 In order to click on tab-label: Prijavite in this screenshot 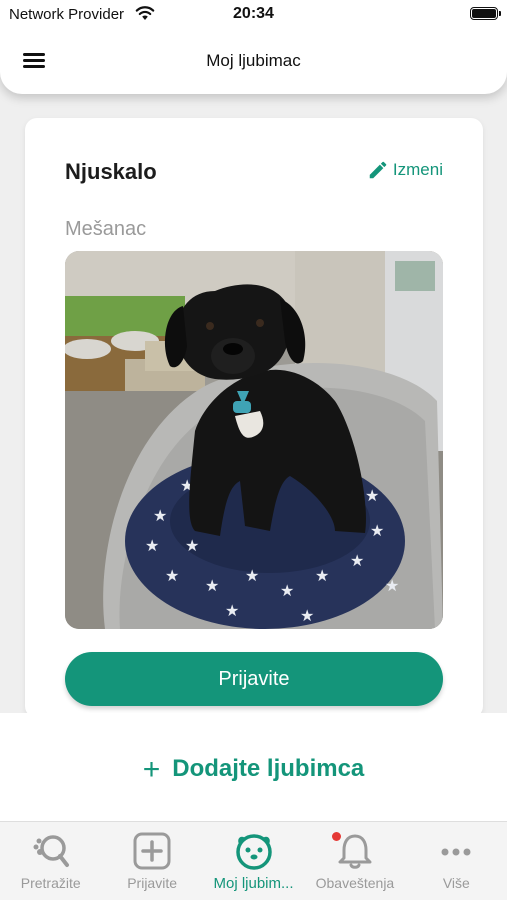, I will do `click(152, 883)`.